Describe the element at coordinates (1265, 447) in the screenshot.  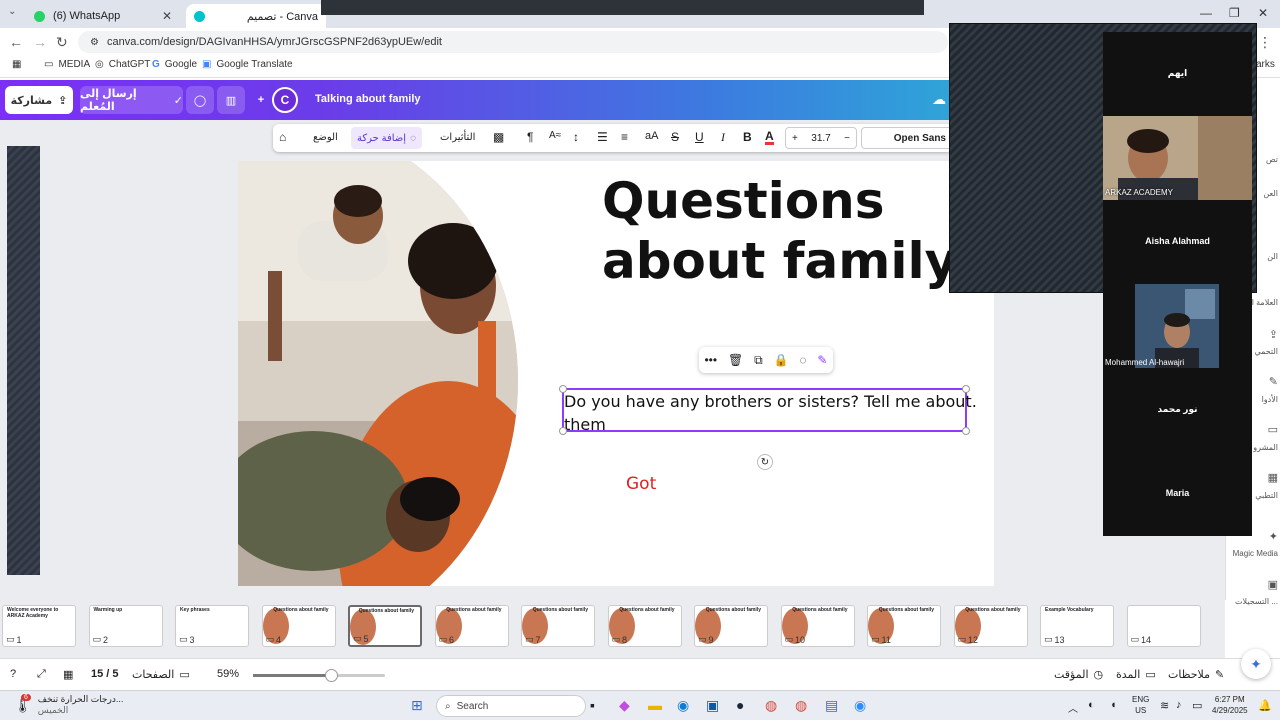
I see `rail-item-projects: المشرو` at that location.